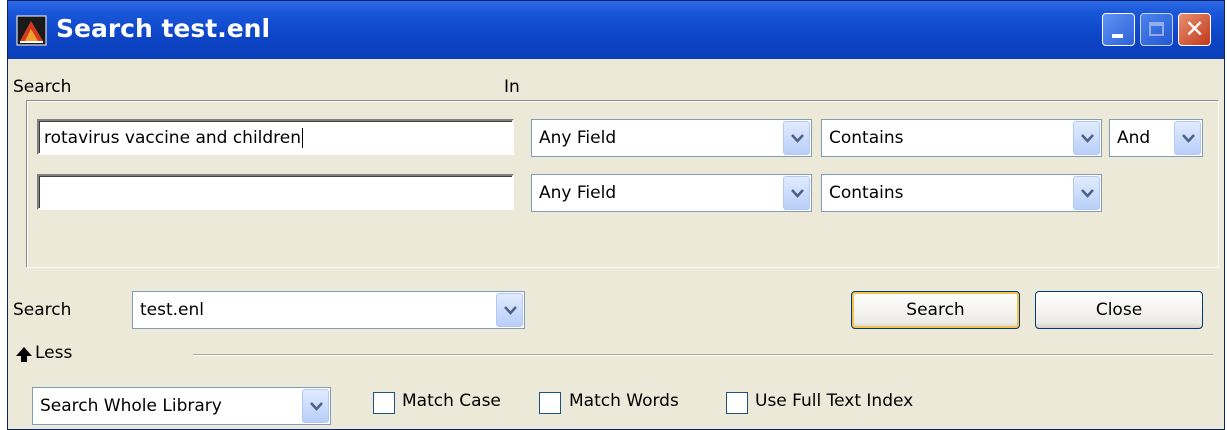 The height and width of the screenshot is (430, 1227). What do you see at coordinates (961, 193) in the screenshot?
I see `operator-select-2: Contains` at bounding box center [961, 193].